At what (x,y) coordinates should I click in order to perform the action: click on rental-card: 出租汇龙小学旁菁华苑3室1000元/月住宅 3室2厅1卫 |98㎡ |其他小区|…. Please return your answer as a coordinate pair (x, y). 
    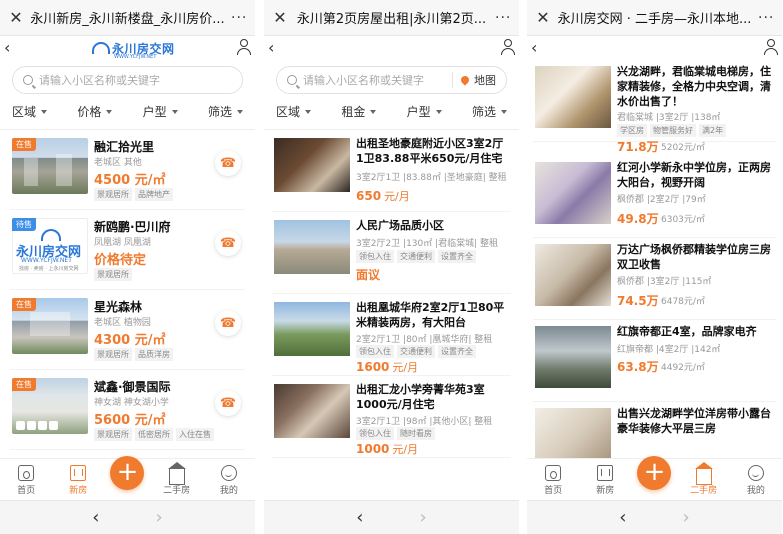
    Looking at the image, I should click on (391, 417).